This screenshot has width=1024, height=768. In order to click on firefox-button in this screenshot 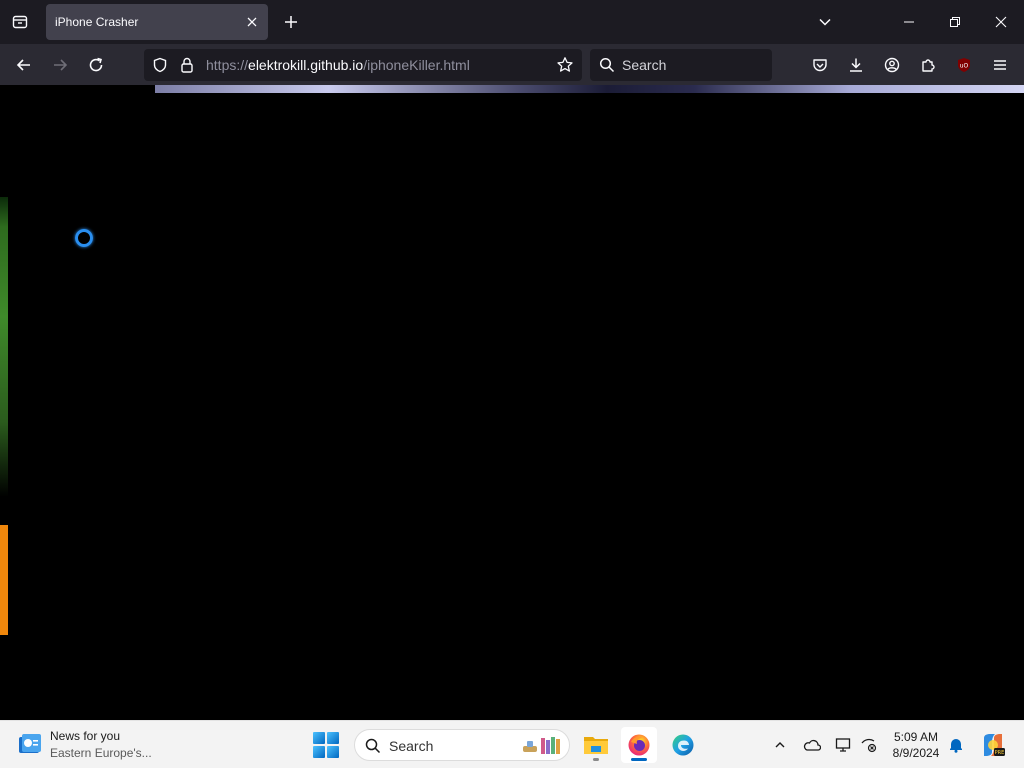, I will do `click(639, 745)`.